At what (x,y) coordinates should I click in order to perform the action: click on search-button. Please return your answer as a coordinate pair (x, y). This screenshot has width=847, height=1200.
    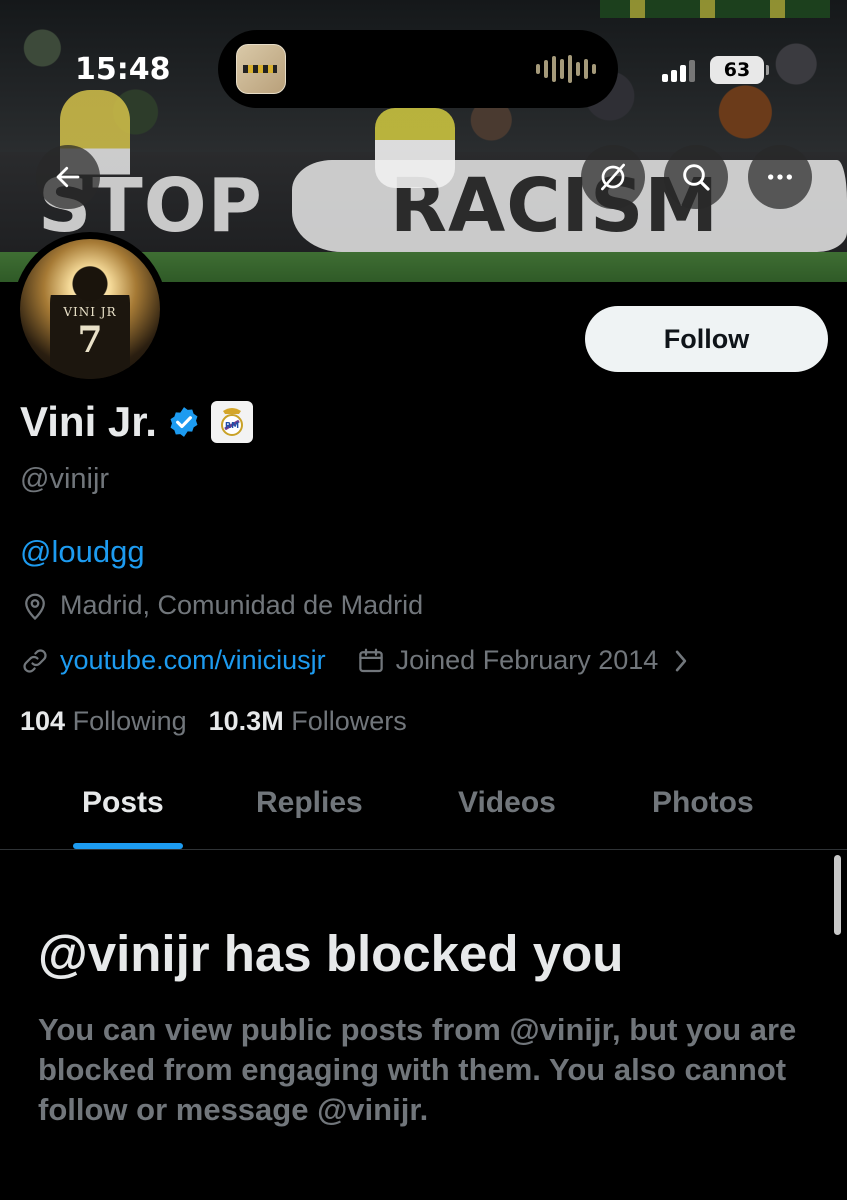
    Looking at the image, I should click on (696, 177).